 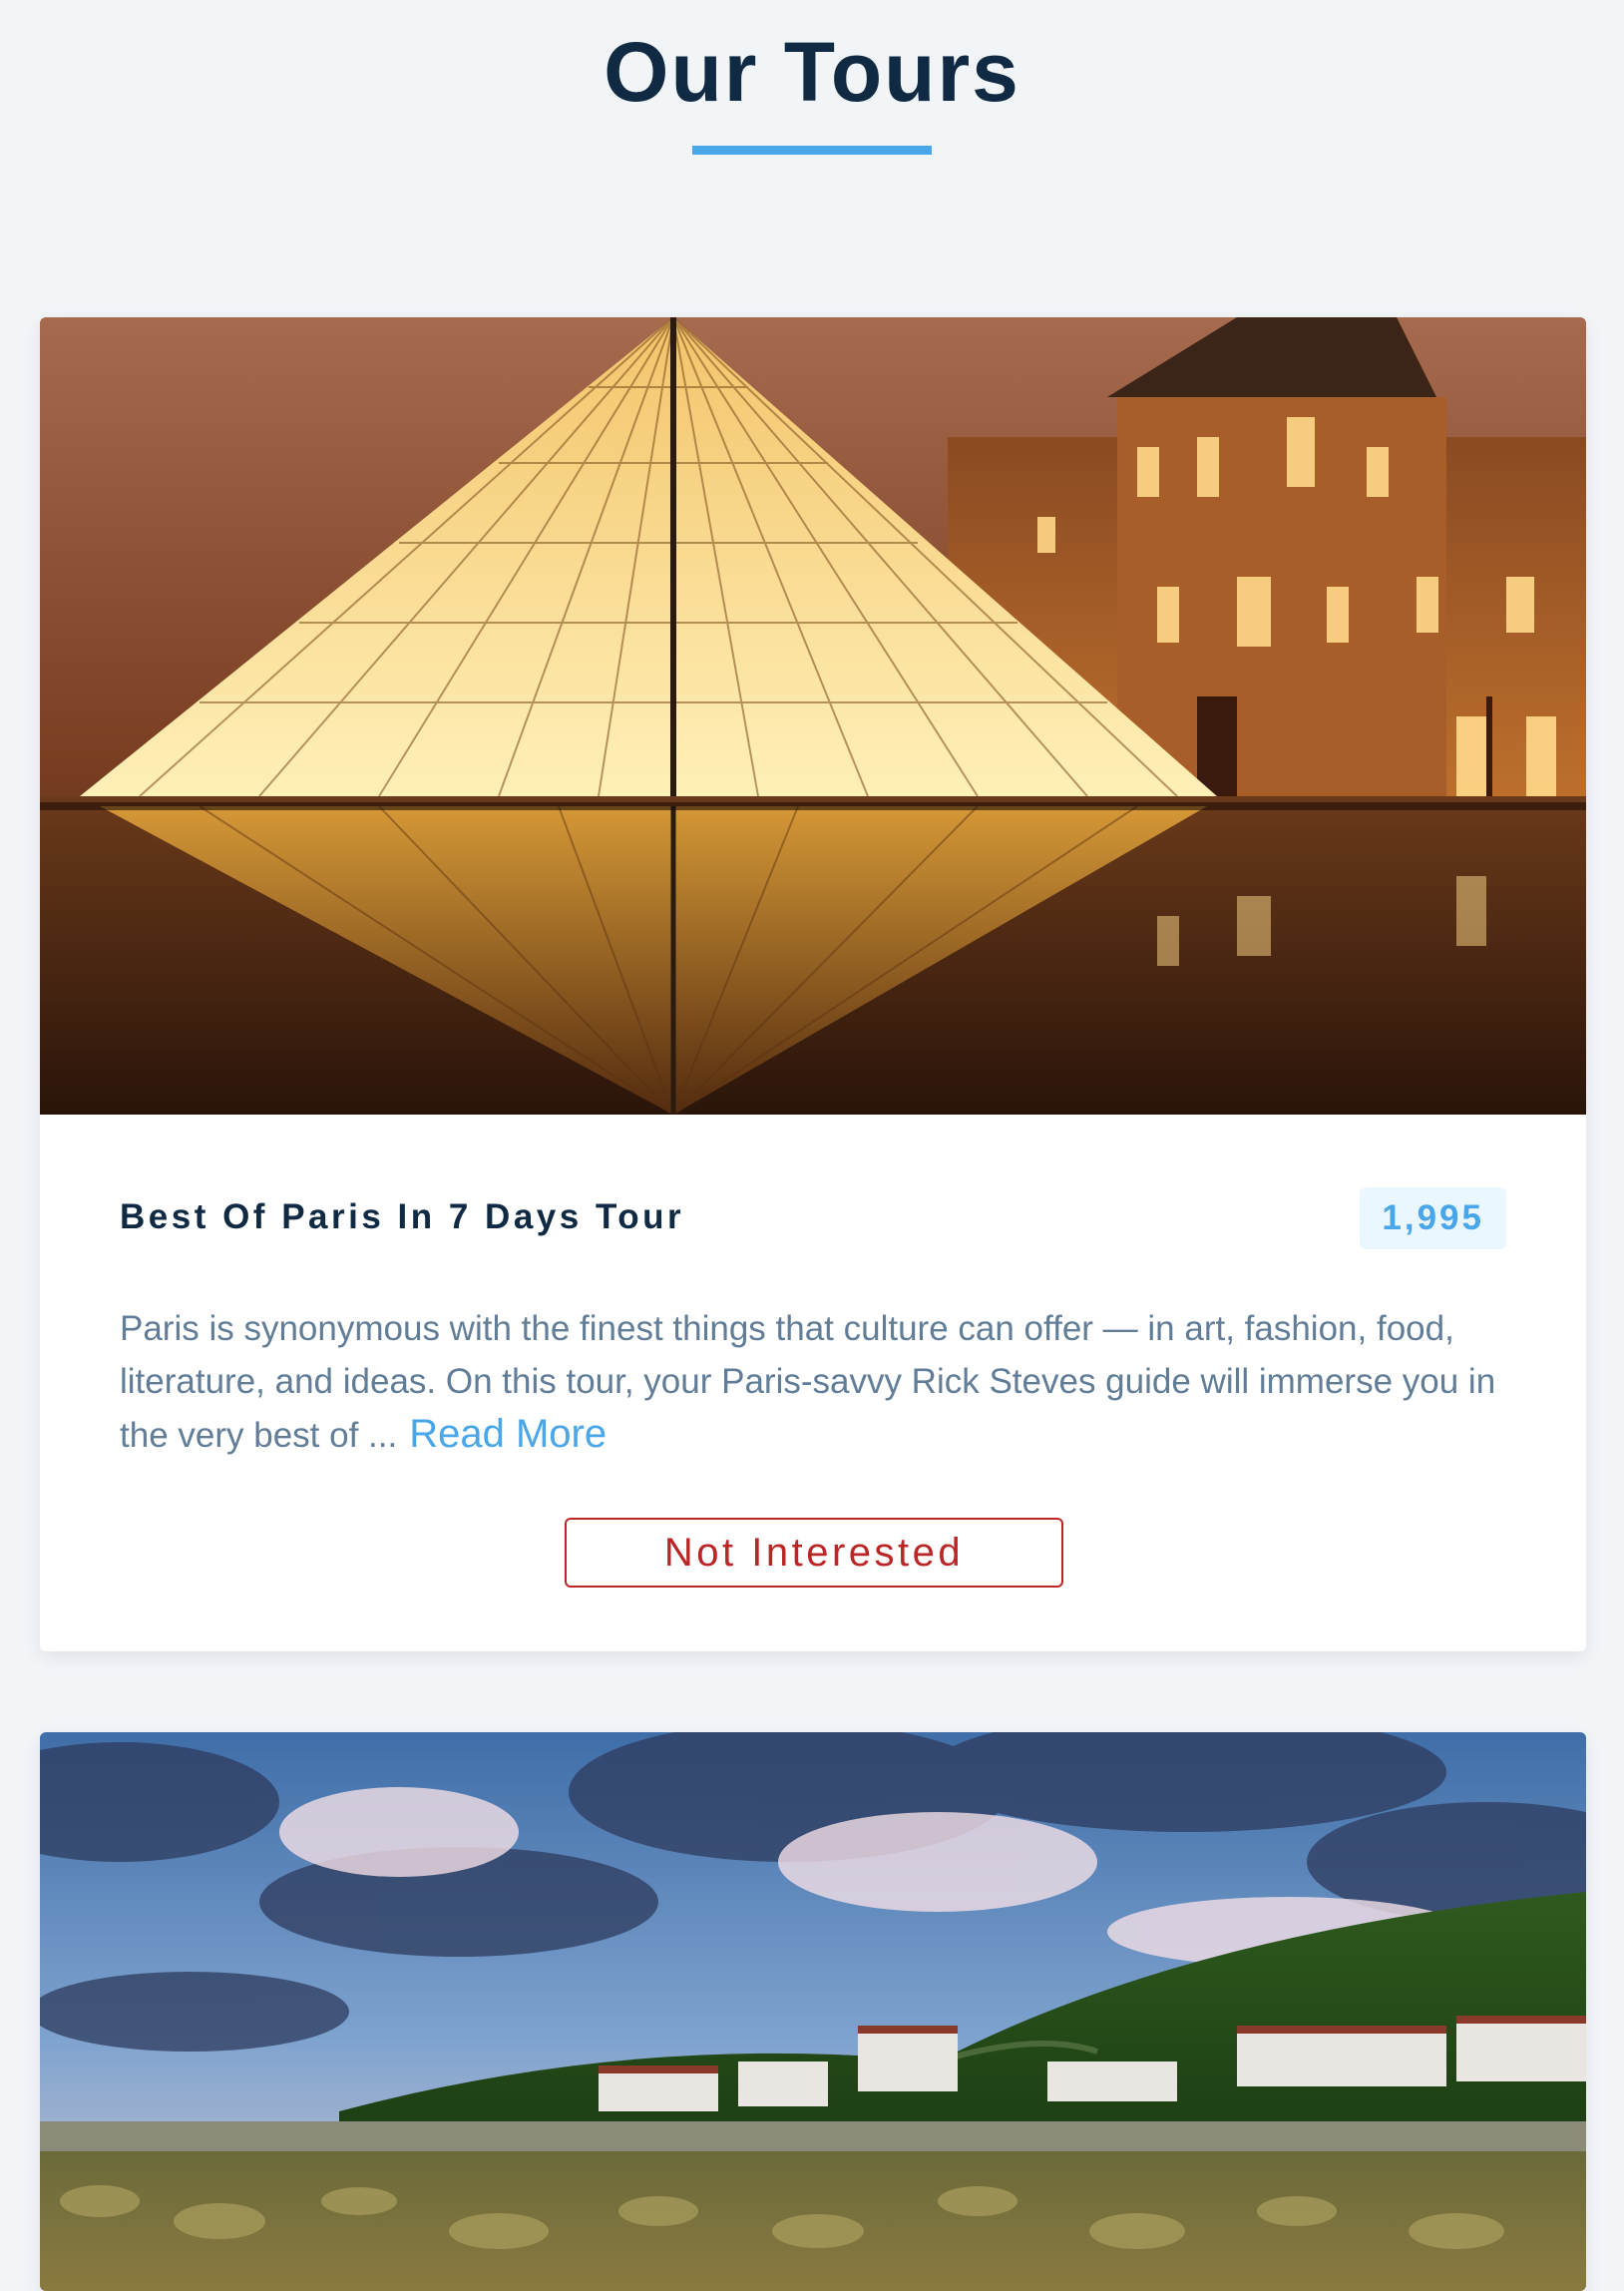 What do you see at coordinates (508, 1434) in the screenshot?
I see `read-more-button: Read More` at bounding box center [508, 1434].